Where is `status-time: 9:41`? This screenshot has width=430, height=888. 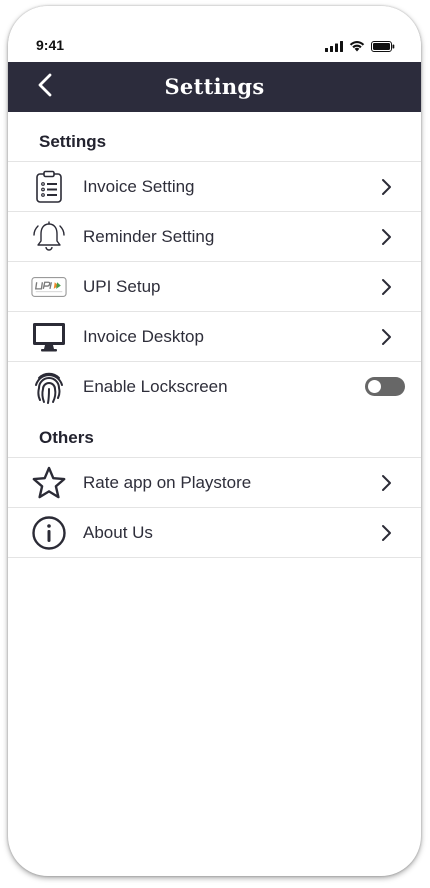
status-time: 9:41 is located at coordinates (50, 45).